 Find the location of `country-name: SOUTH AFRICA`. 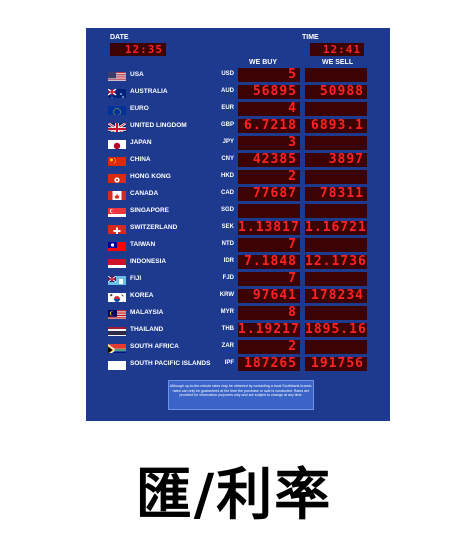

country-name: SOUTH AFRICA is located at coordinates (154, 346).